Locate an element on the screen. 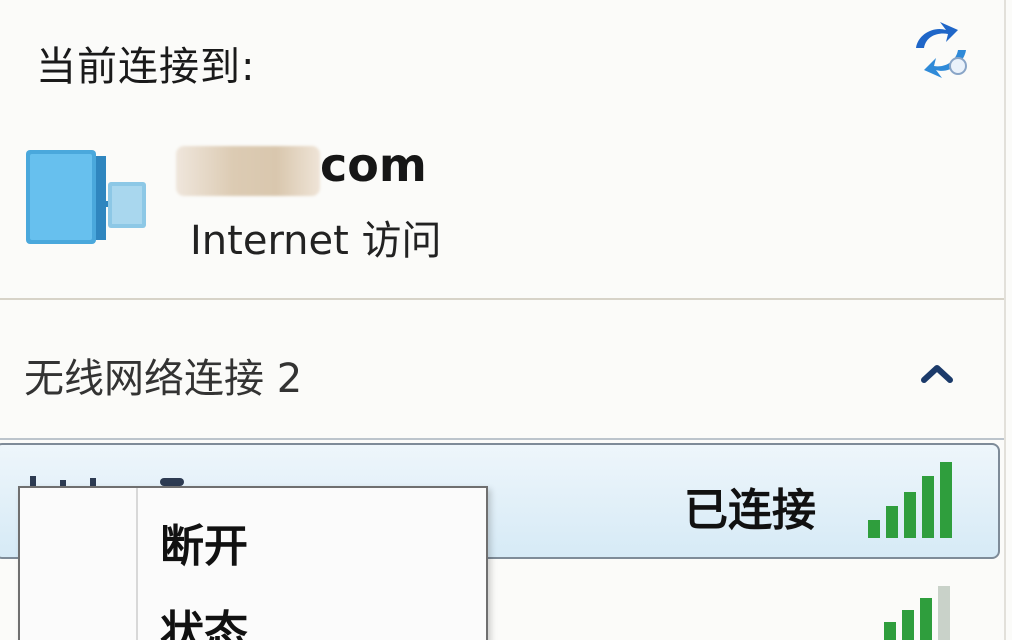  section-separator is located at coordinates (502, 439).